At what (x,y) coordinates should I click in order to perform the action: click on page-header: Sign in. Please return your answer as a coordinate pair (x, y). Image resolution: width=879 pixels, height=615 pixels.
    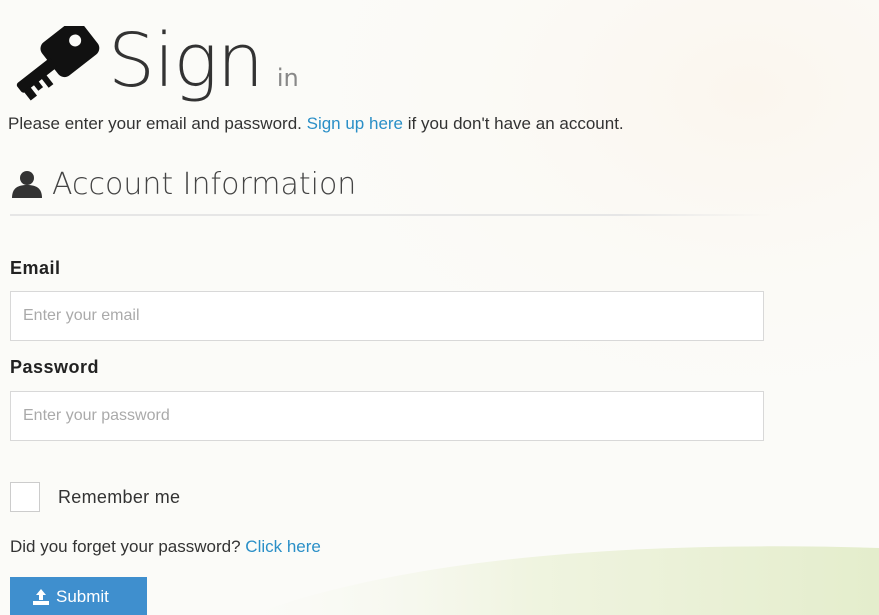
    Looking at the image, I should click on (152, 54).